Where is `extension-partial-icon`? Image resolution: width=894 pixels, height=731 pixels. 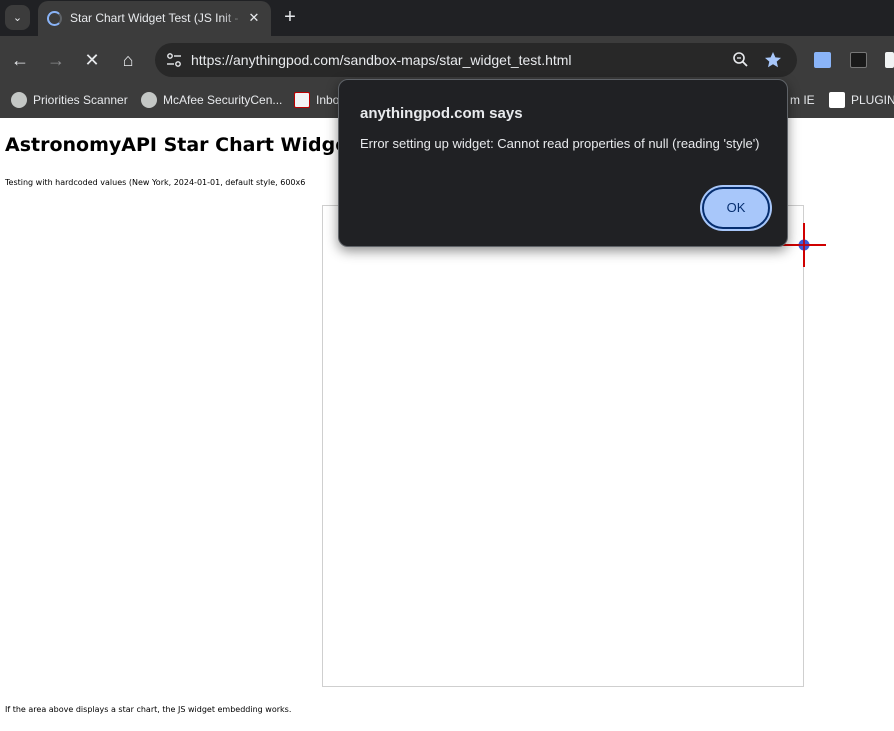 extension-partial-icon is located at coordinates (889, 60).